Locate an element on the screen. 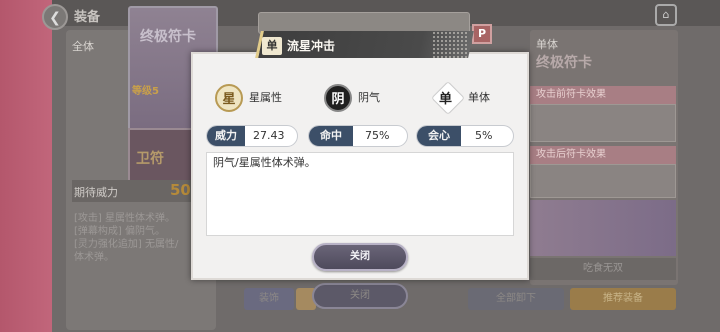 The height and width of the screenshot is (332, 720). expected-power-label: 期待威力 is located at coordinates (96, 192).